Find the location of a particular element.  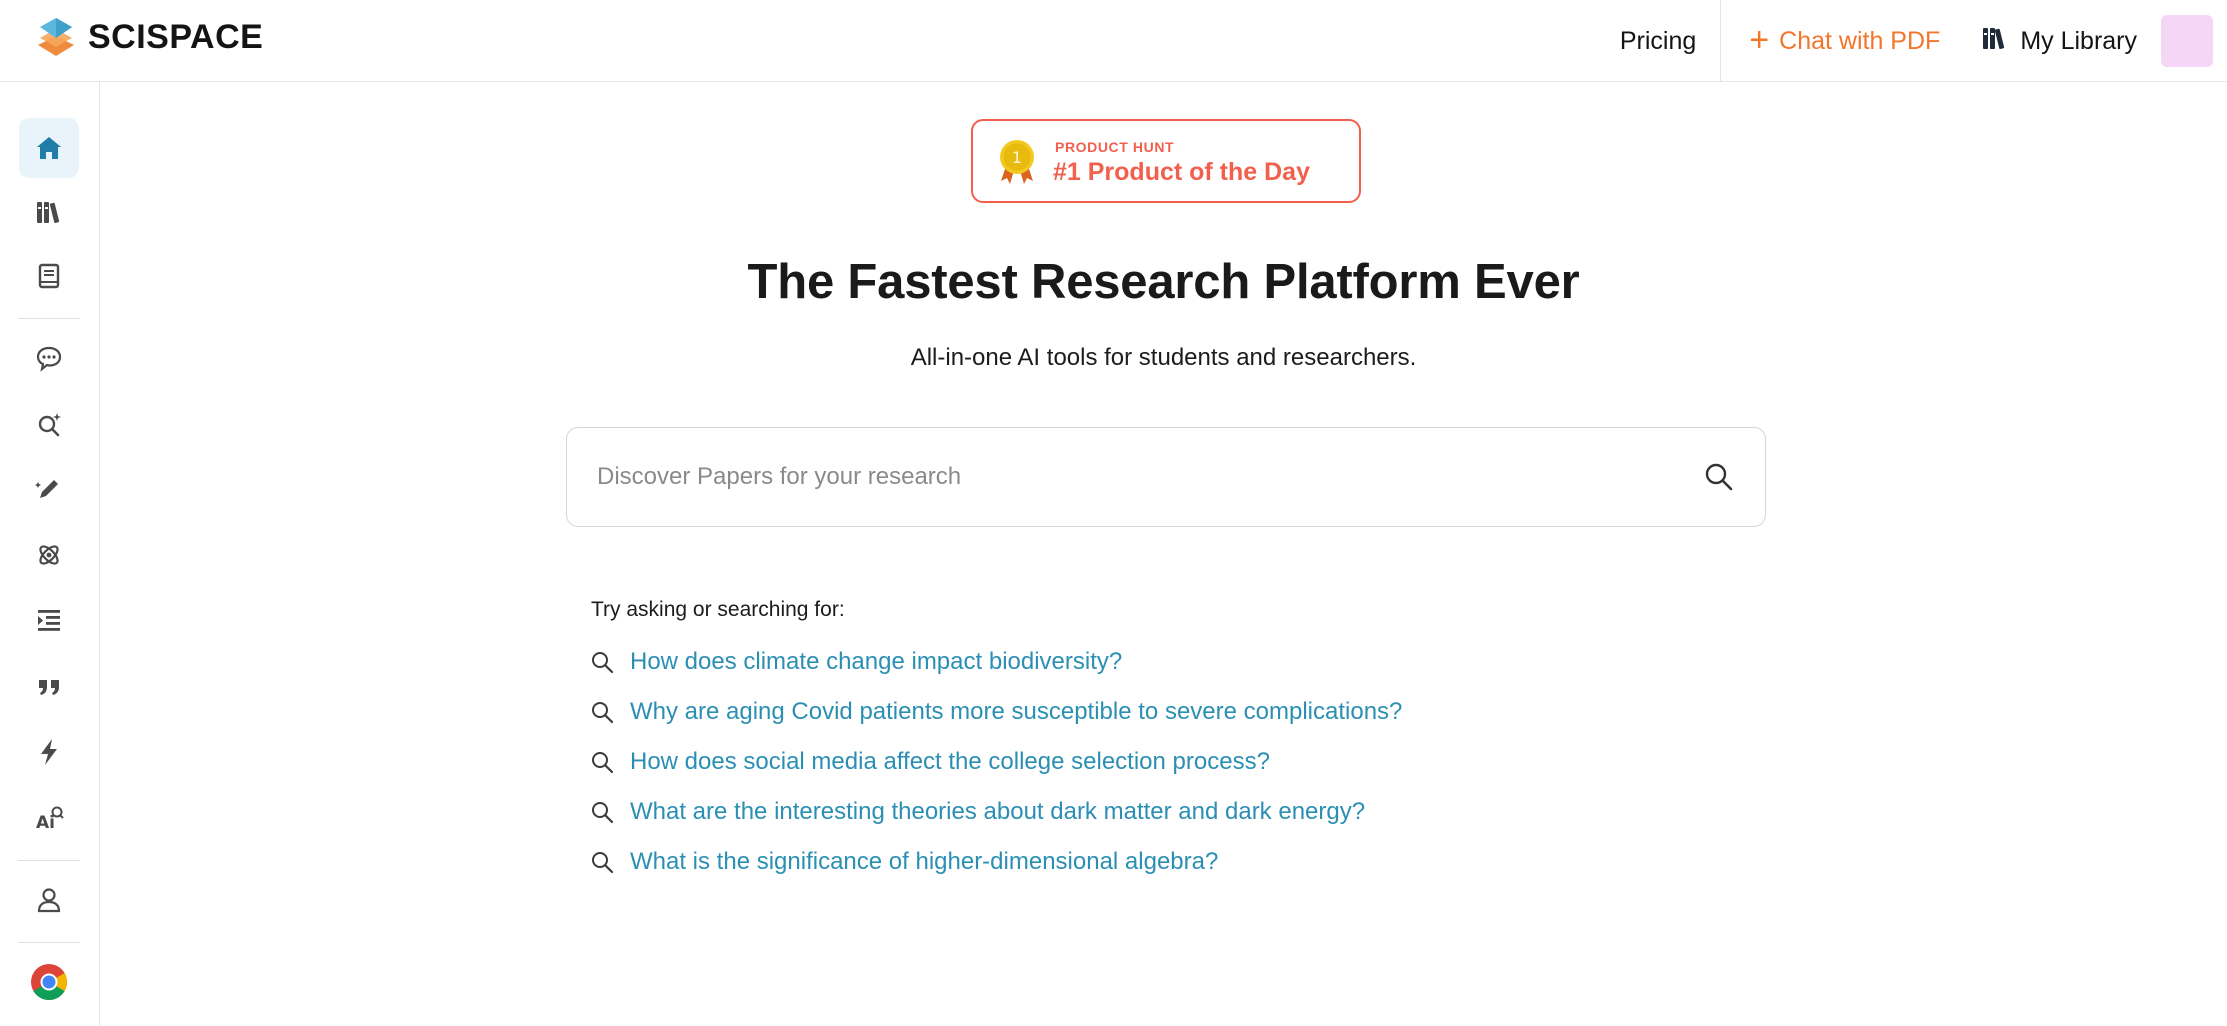

sidebar-item-writer is located at coordinates (49, 489).